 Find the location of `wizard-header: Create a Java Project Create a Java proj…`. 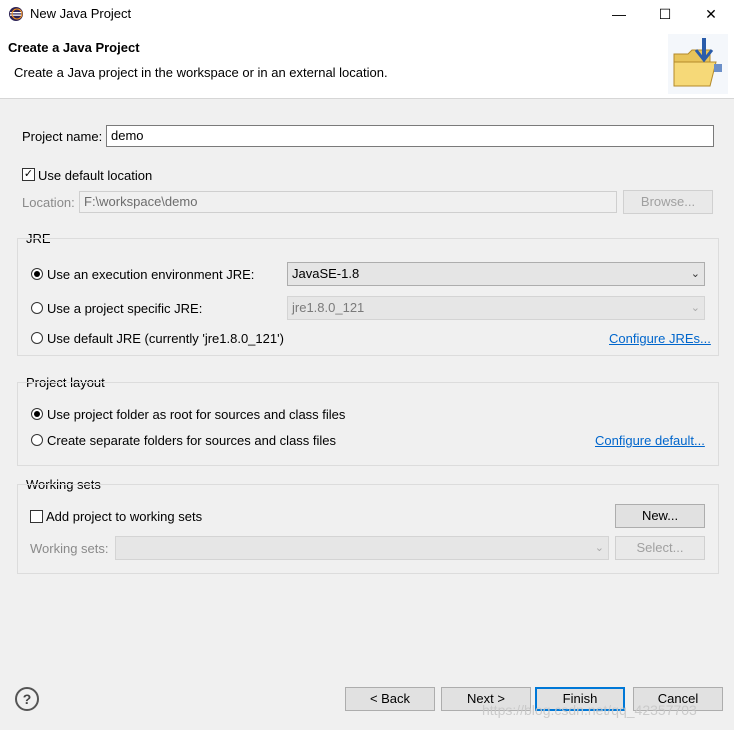

wizard-header: Create a Java Project Create a Java proj… is located at coordinates (367, 63).